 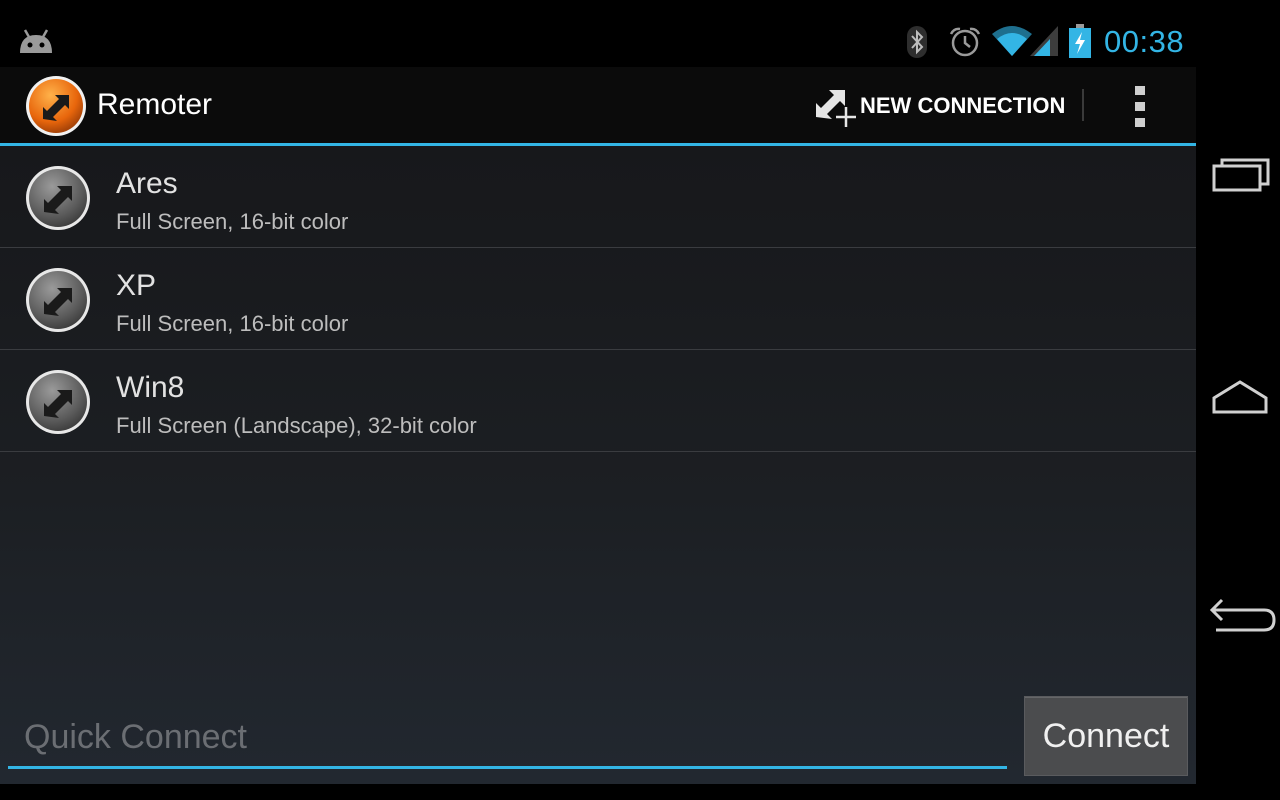 What do you see at coordinates (598, 792) in the screenshot?
I see `bottom-strip` at bounding box center [598, 792].